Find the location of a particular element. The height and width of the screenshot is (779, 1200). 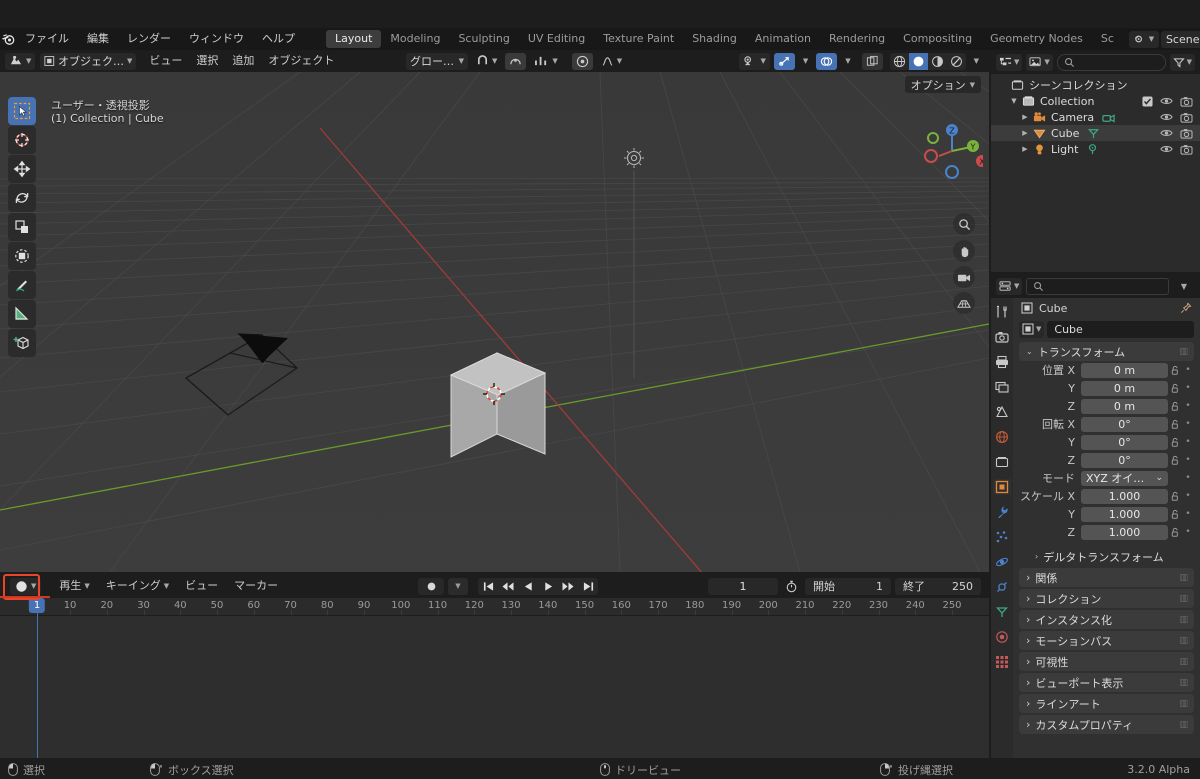

tab-tool is located at coordinates (1002, 312).